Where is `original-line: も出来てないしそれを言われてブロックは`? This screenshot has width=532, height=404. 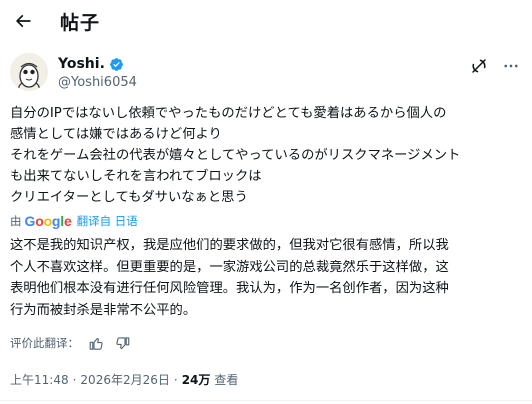 original-line: も出来てないしそれを言われてブロックは is located at coordinates (136, 176).